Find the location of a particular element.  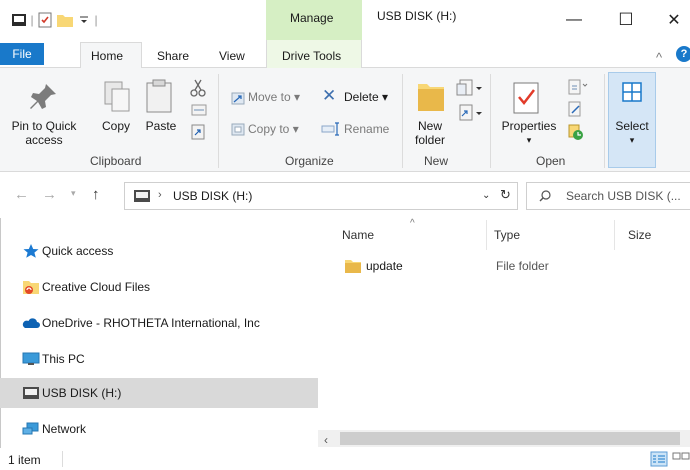

new-folder-qat-icon is located at coordinates (65, 20).